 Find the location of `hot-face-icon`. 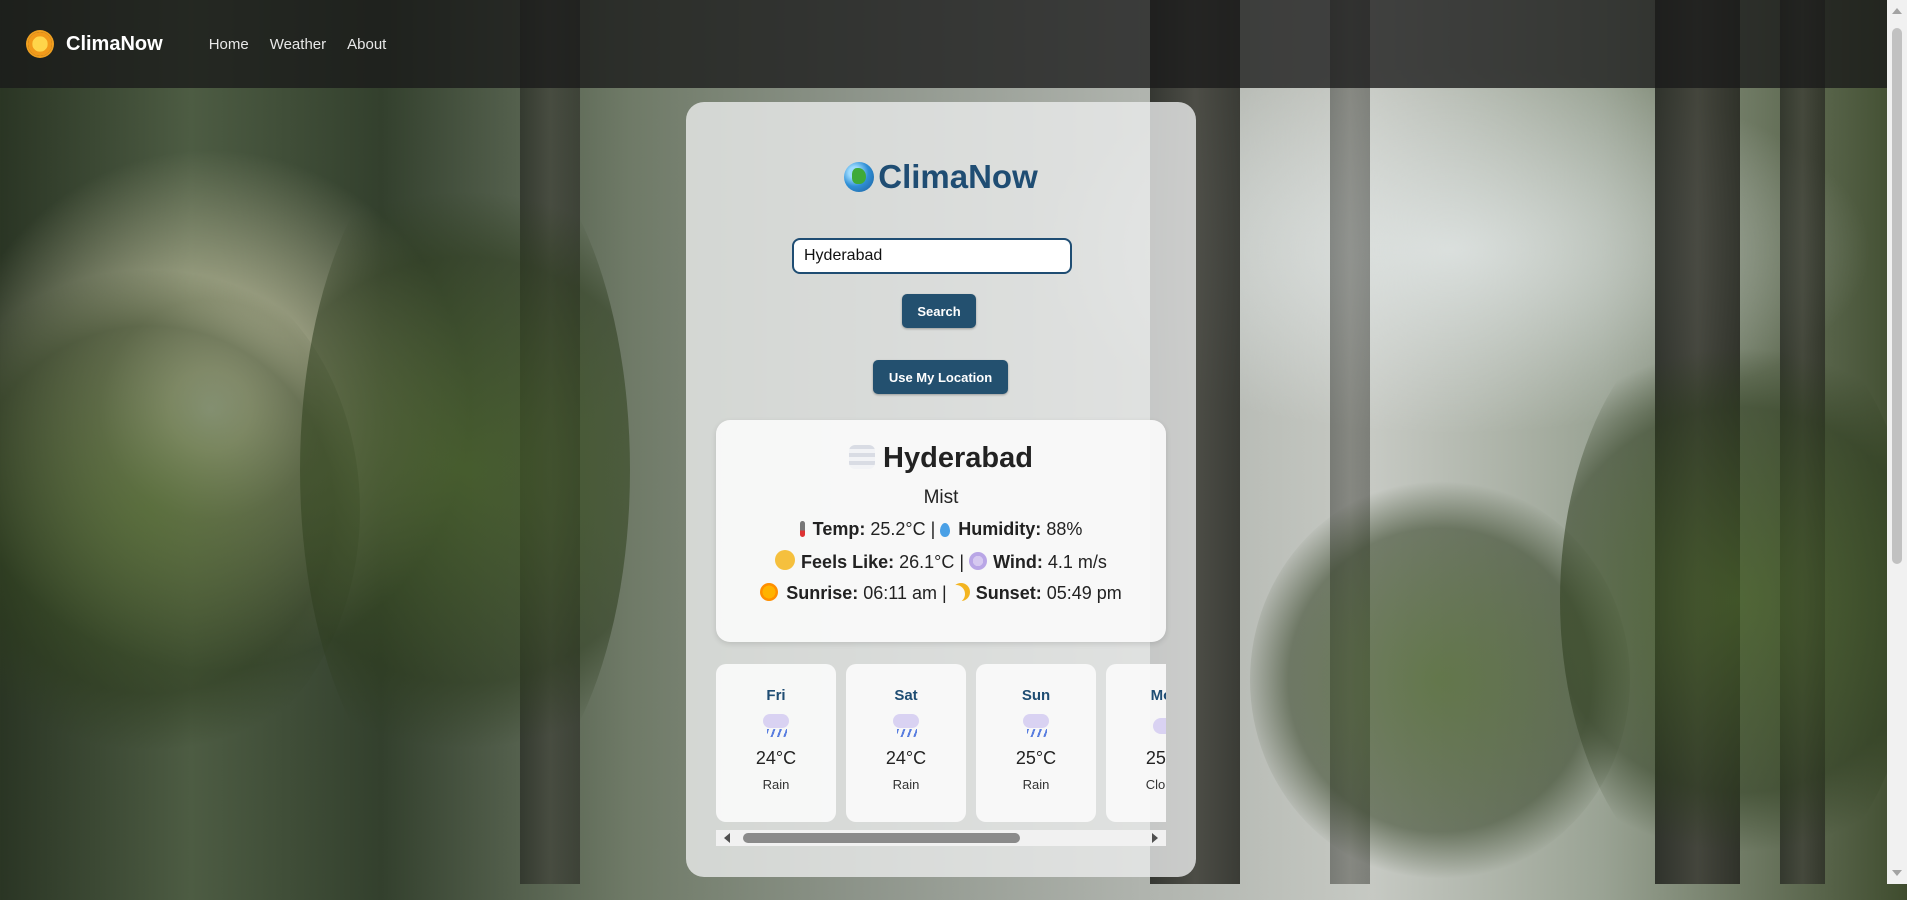

hot-face-icon is located at coordinates (785, 560).